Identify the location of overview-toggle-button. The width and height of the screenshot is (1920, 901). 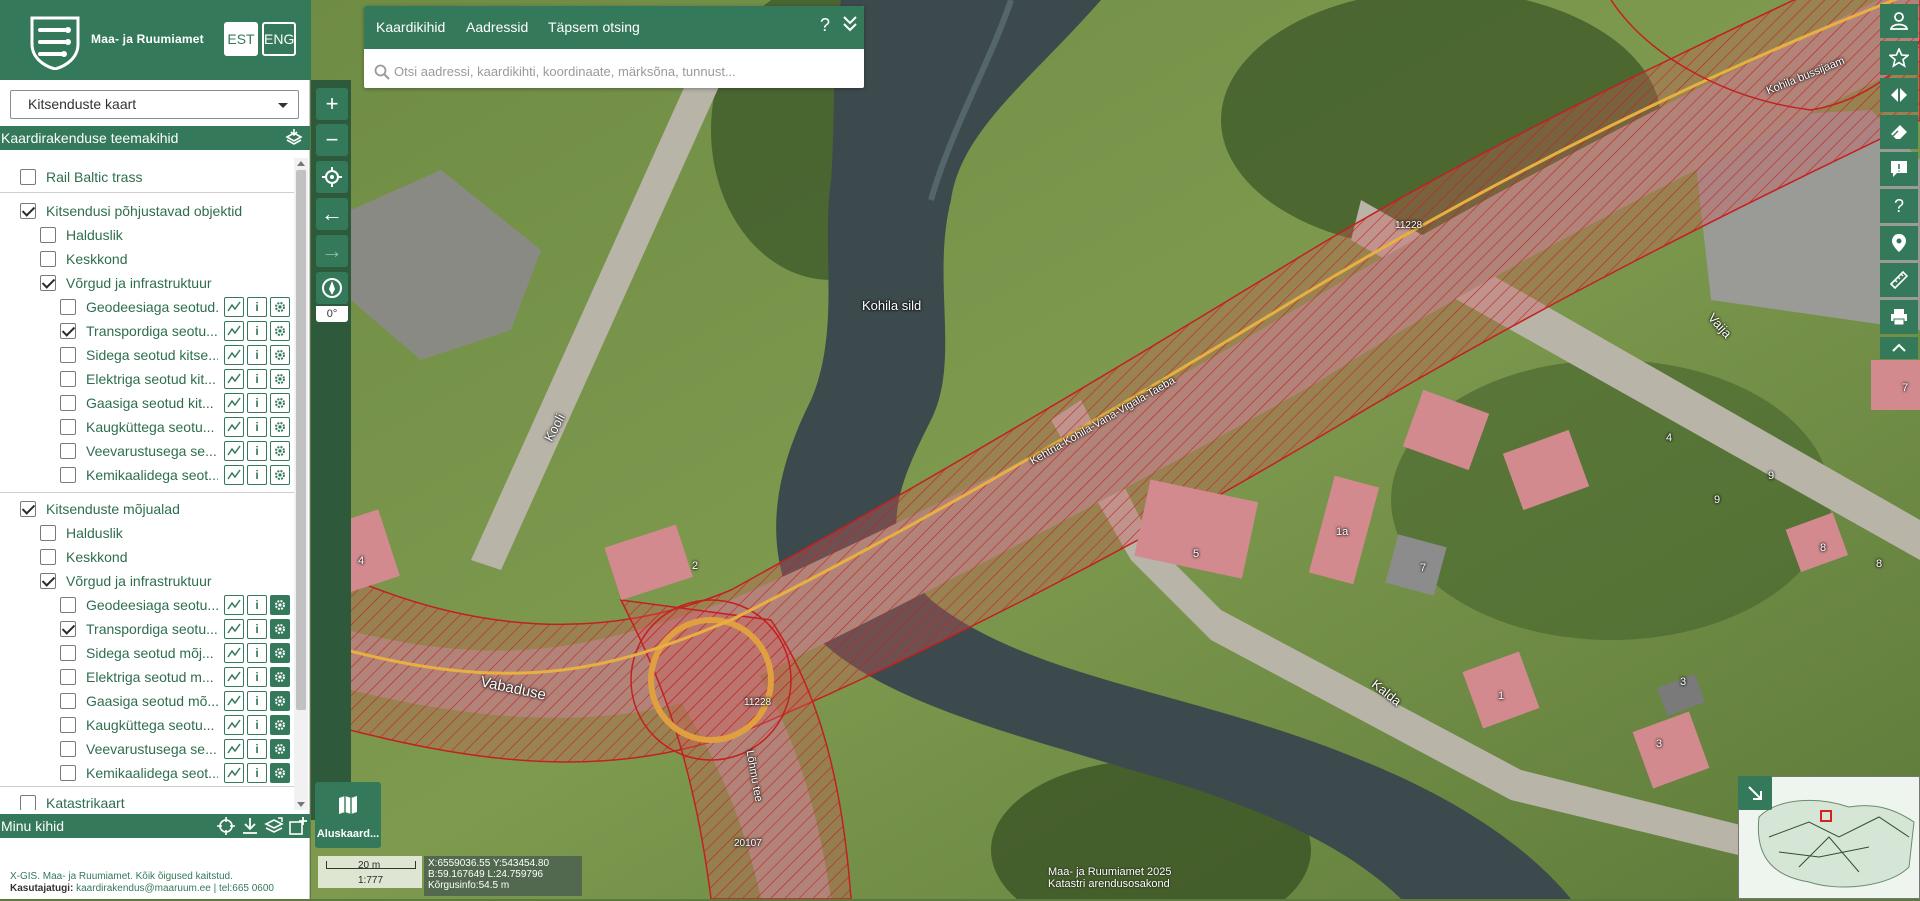
(1755, 793).